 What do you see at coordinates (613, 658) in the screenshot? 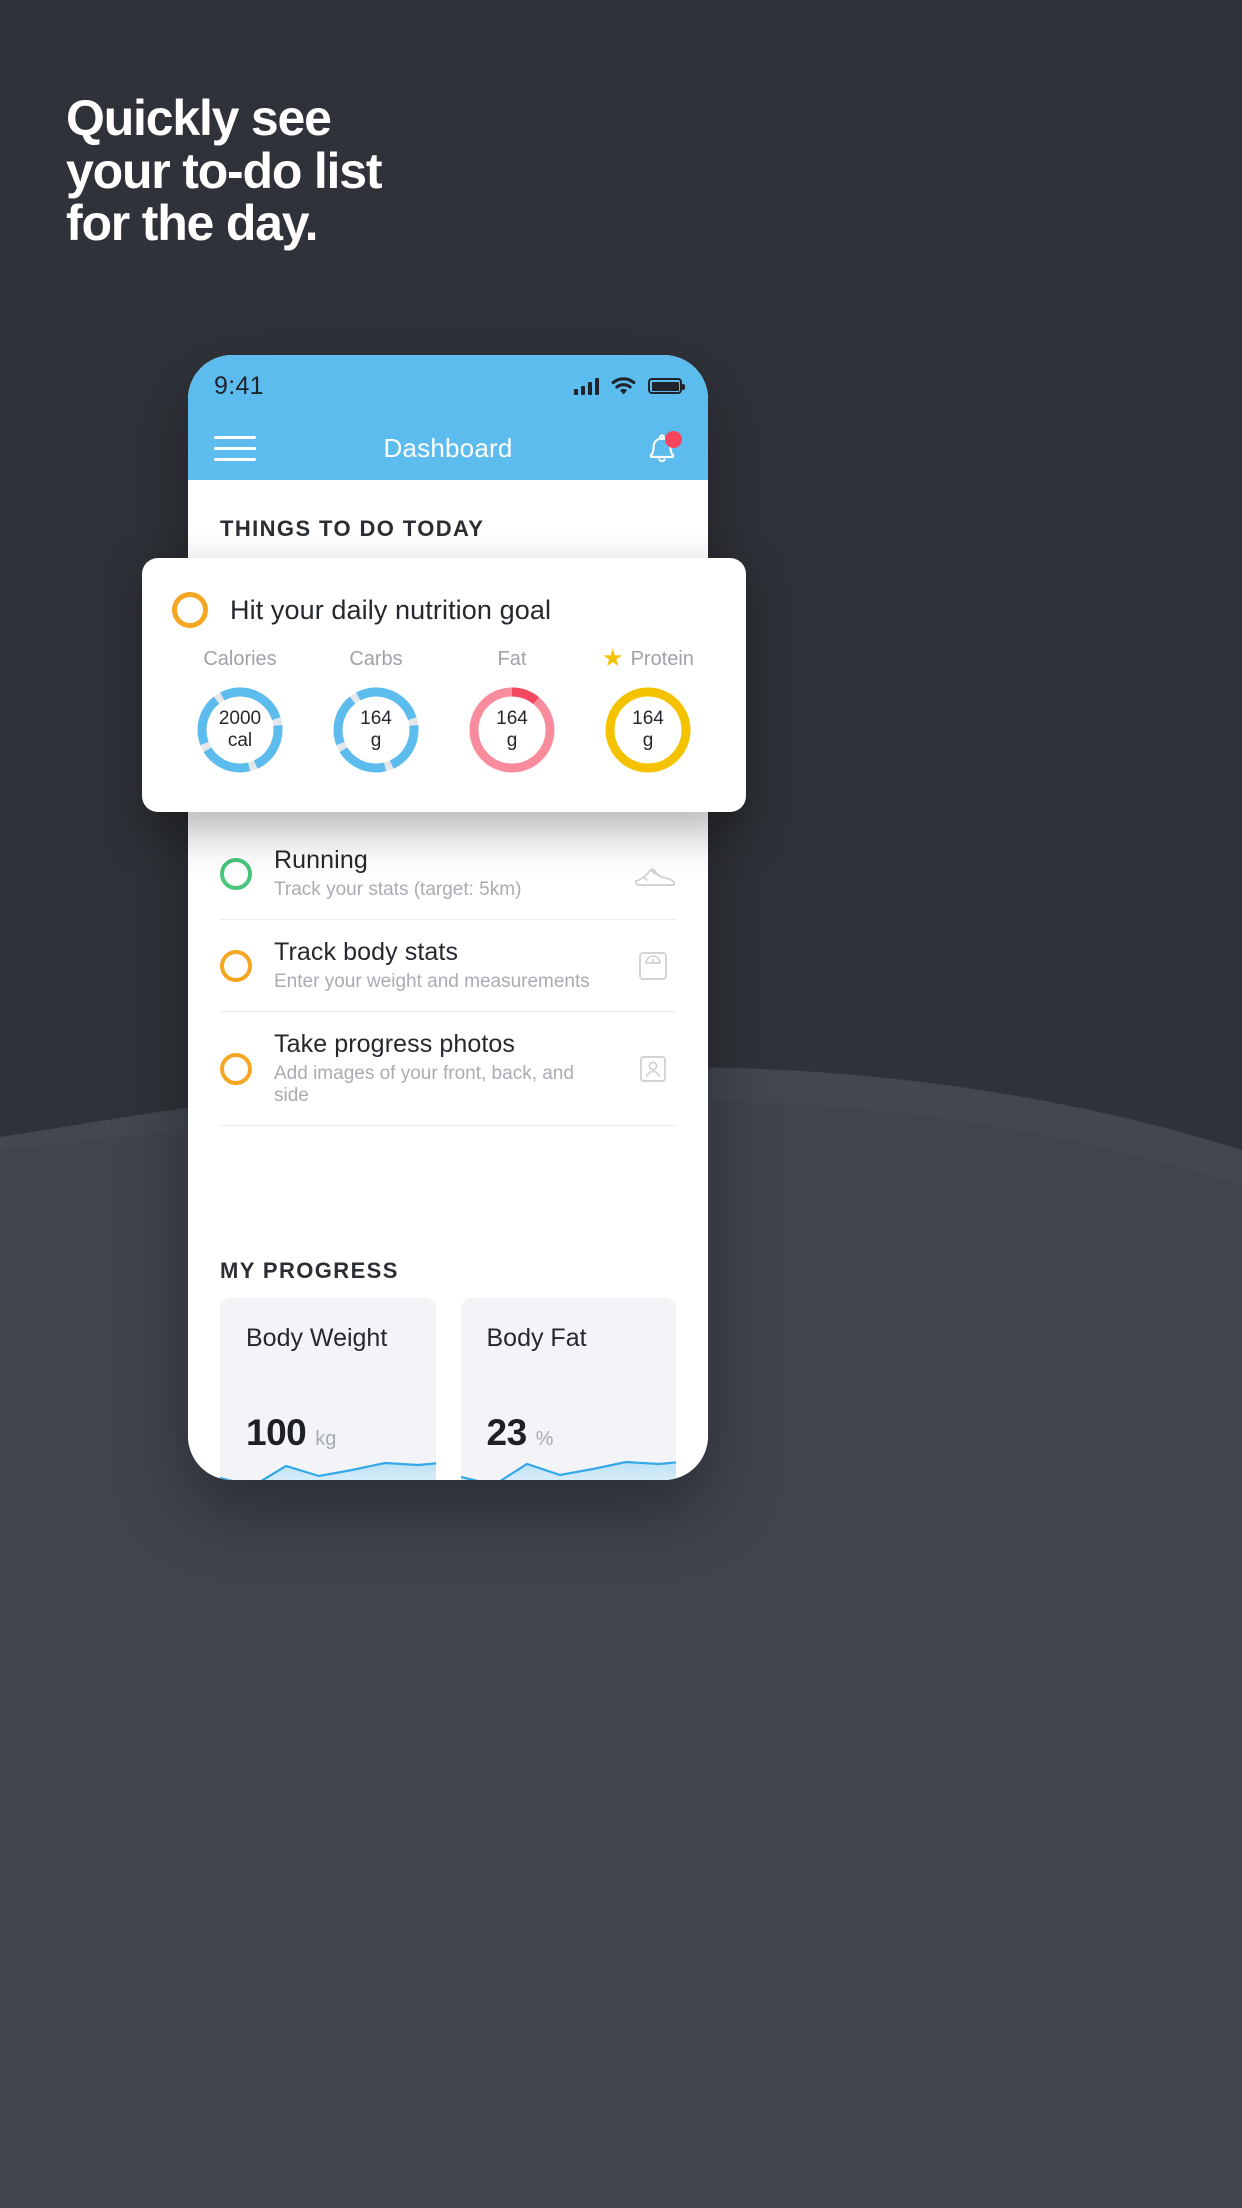
I see `star-icon: ★` at bounding box center [613, 658].